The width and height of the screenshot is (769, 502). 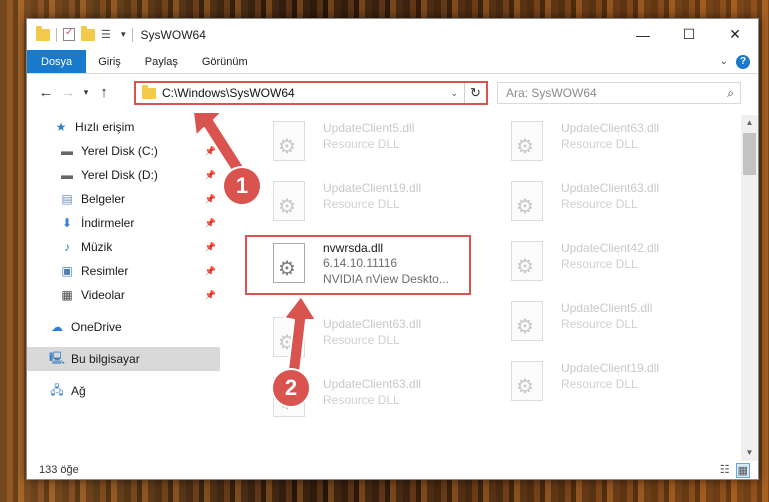 What do you see at coordinates (161, 61) in the screenshot?
I see `tab-share: Paylaş` at bounding box center [161, 61].